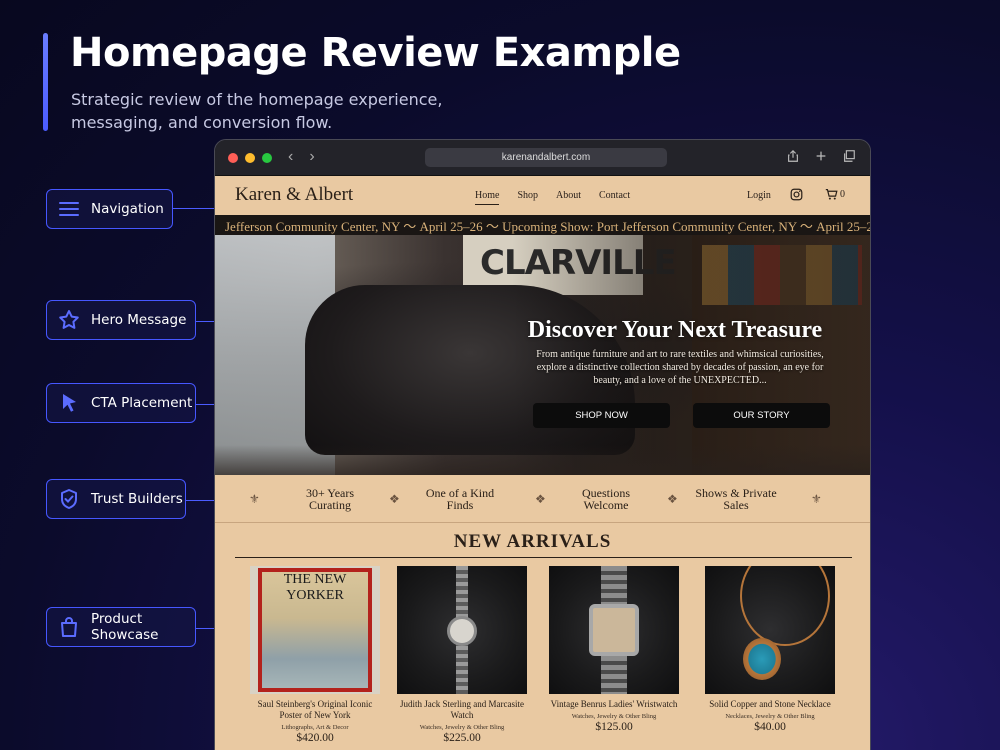 The image size is (1000, 750). Describe the element at coordinates (568, 197) in the screenshot. I see `nav-about: About` at that location.